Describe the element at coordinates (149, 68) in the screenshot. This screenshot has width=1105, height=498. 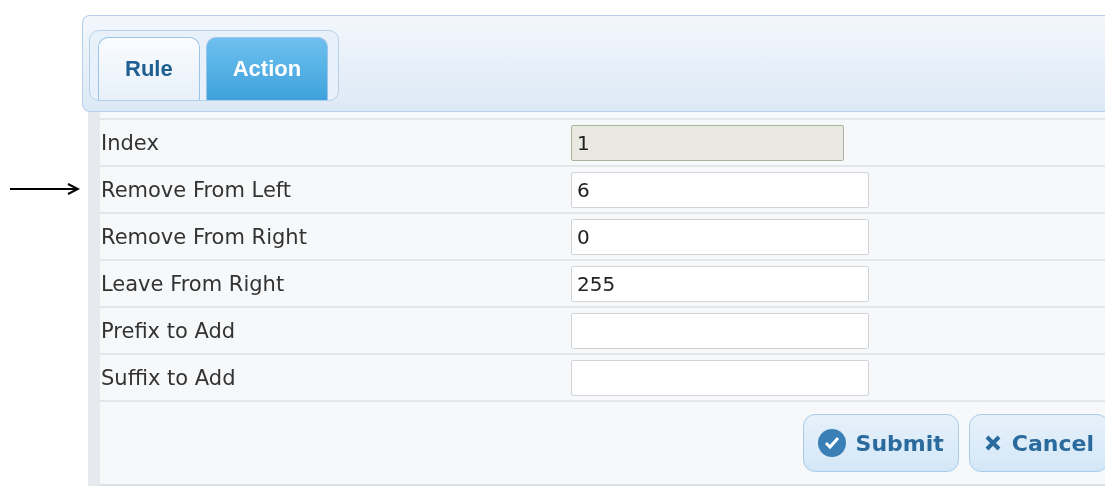
I see `tab: Rule` at that location.